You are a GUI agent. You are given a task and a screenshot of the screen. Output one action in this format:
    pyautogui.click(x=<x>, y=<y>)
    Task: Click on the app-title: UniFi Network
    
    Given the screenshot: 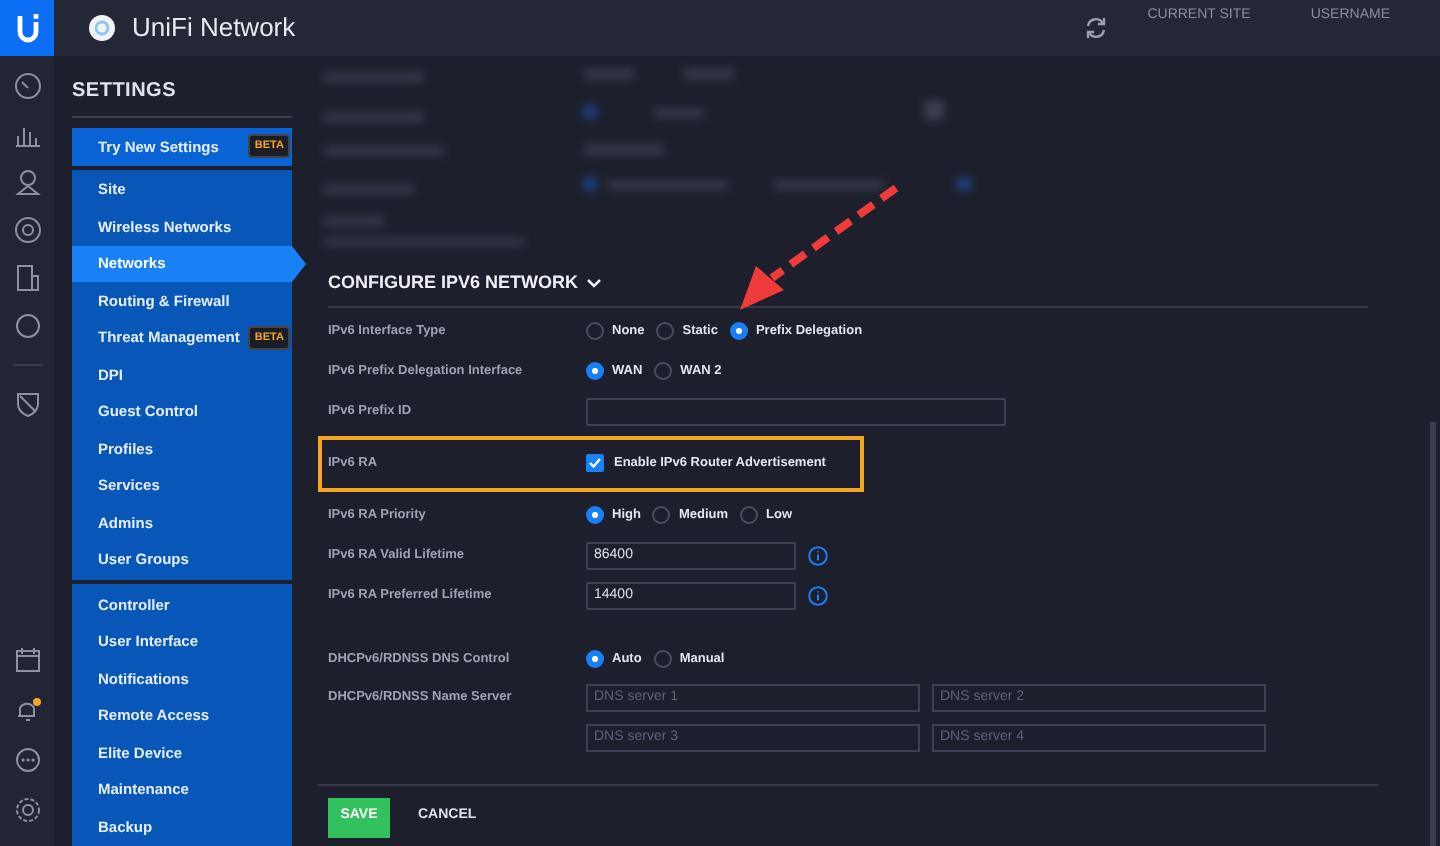 What is the action you would take?
    pyautogui.click(x=214, y=28)
    